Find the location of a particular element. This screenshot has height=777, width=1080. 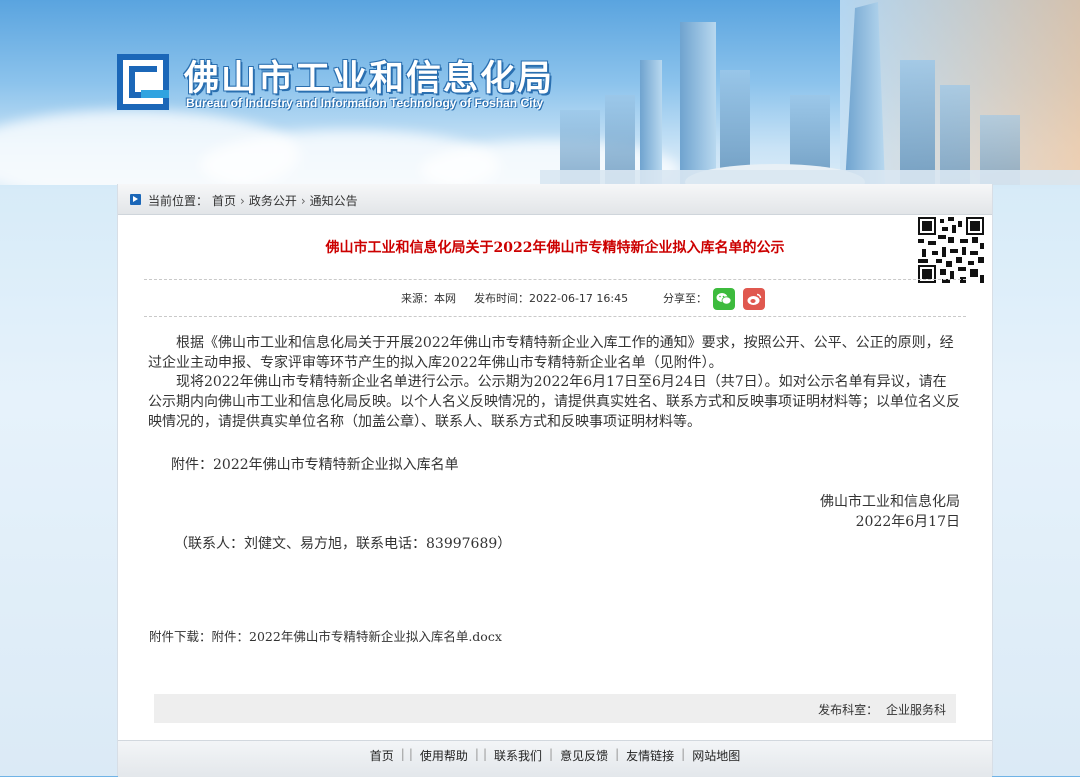

wechat-share-button is located at coordinates (724, 299).